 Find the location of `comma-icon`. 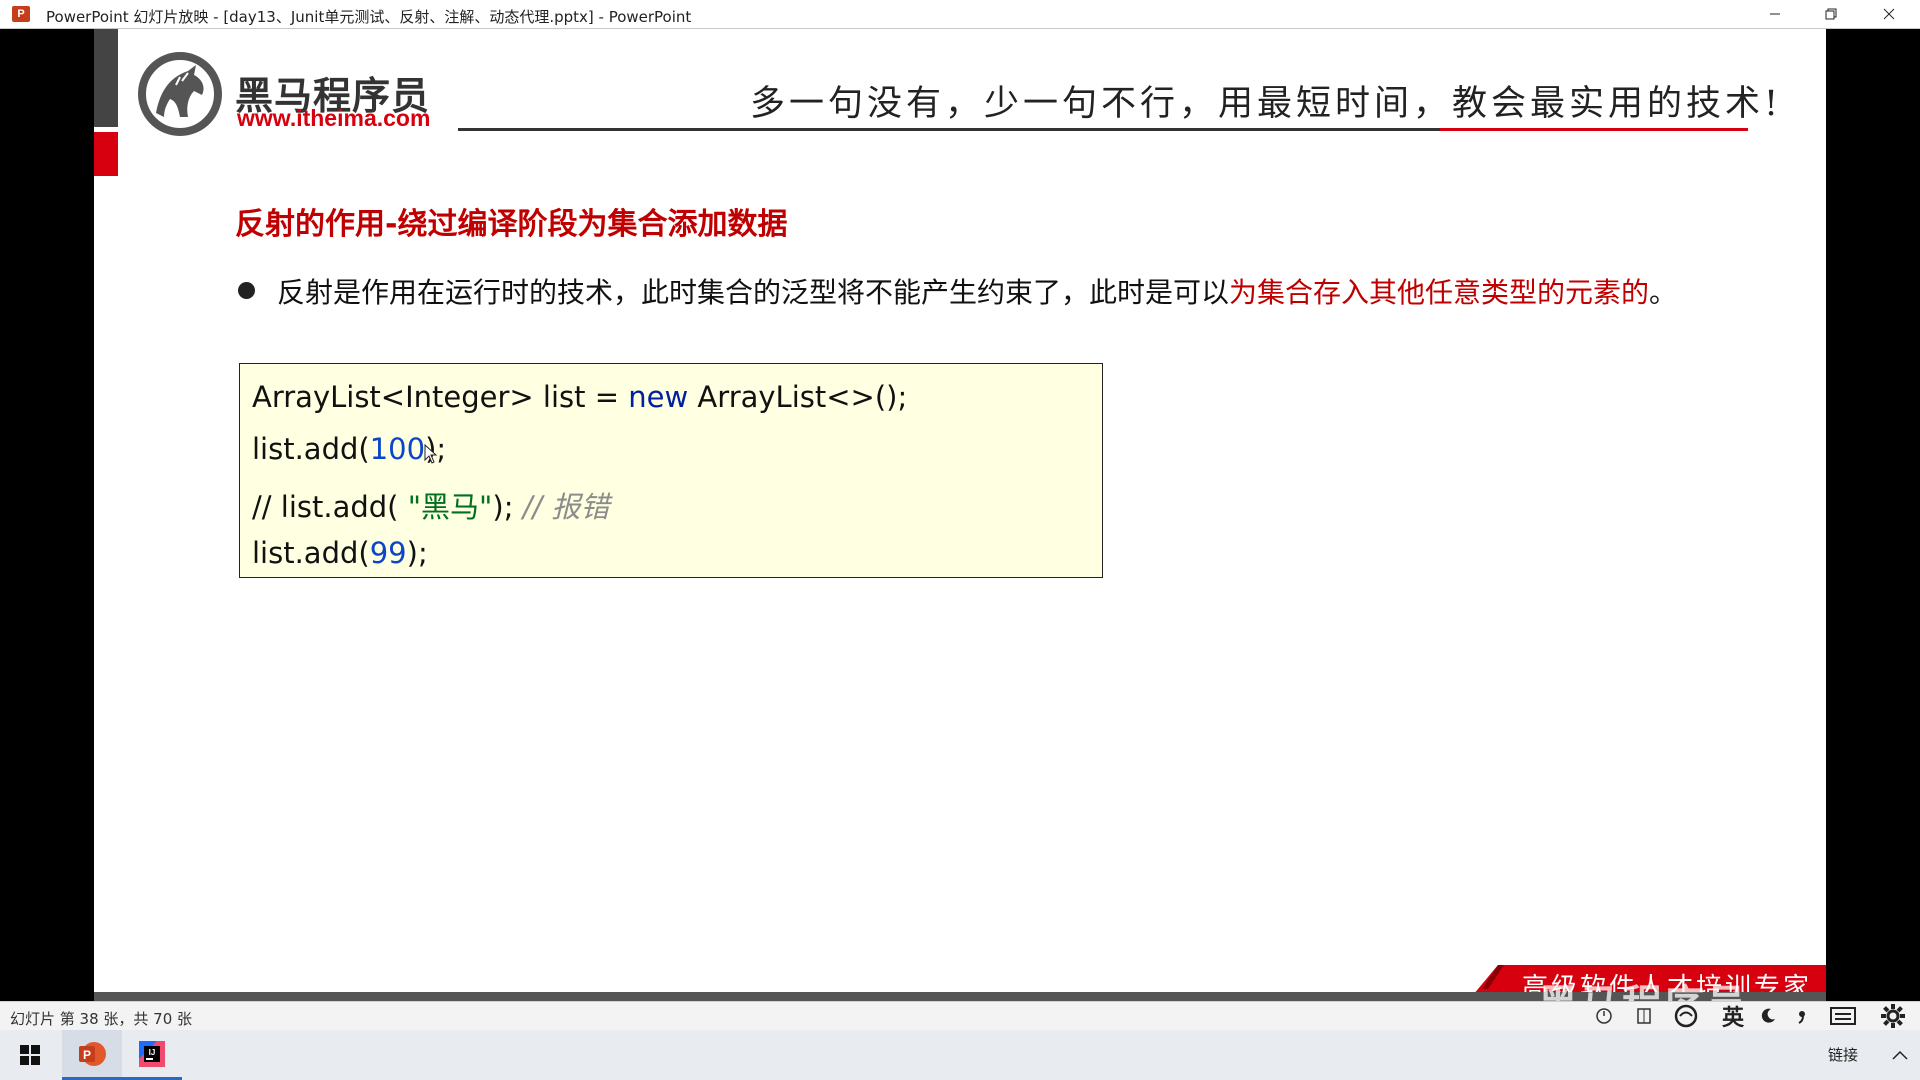

comma-icon is located at coordinates (1801, 1017).